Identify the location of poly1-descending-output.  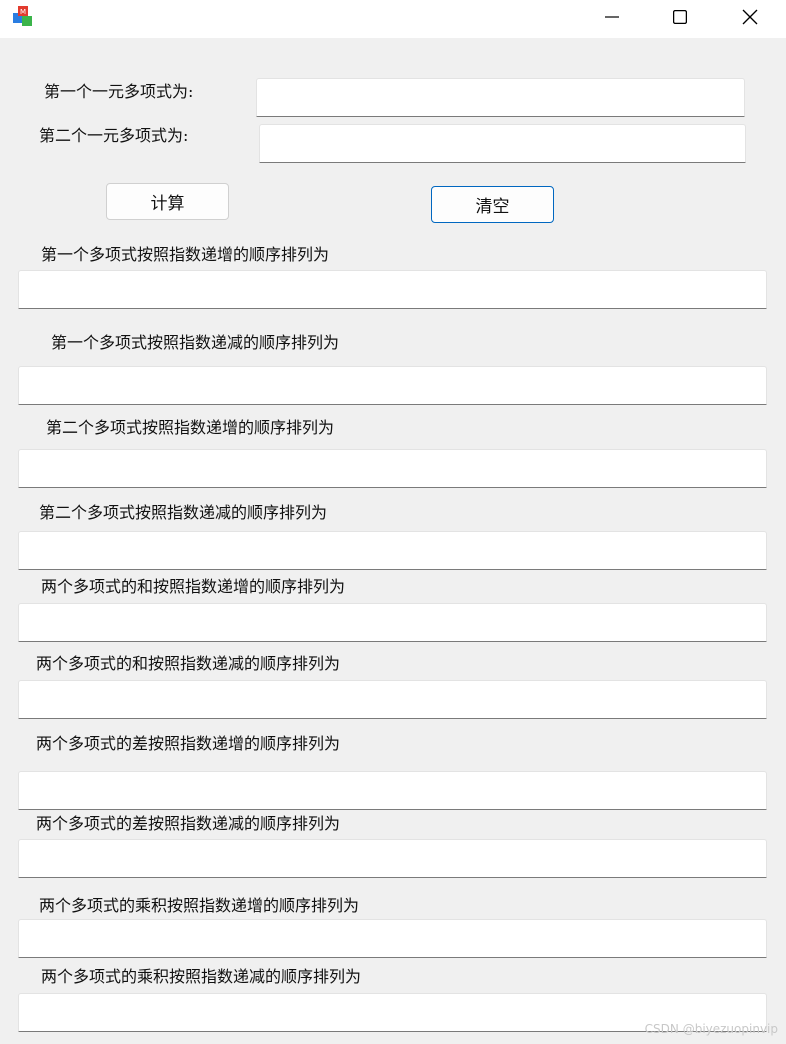
(392, 385).